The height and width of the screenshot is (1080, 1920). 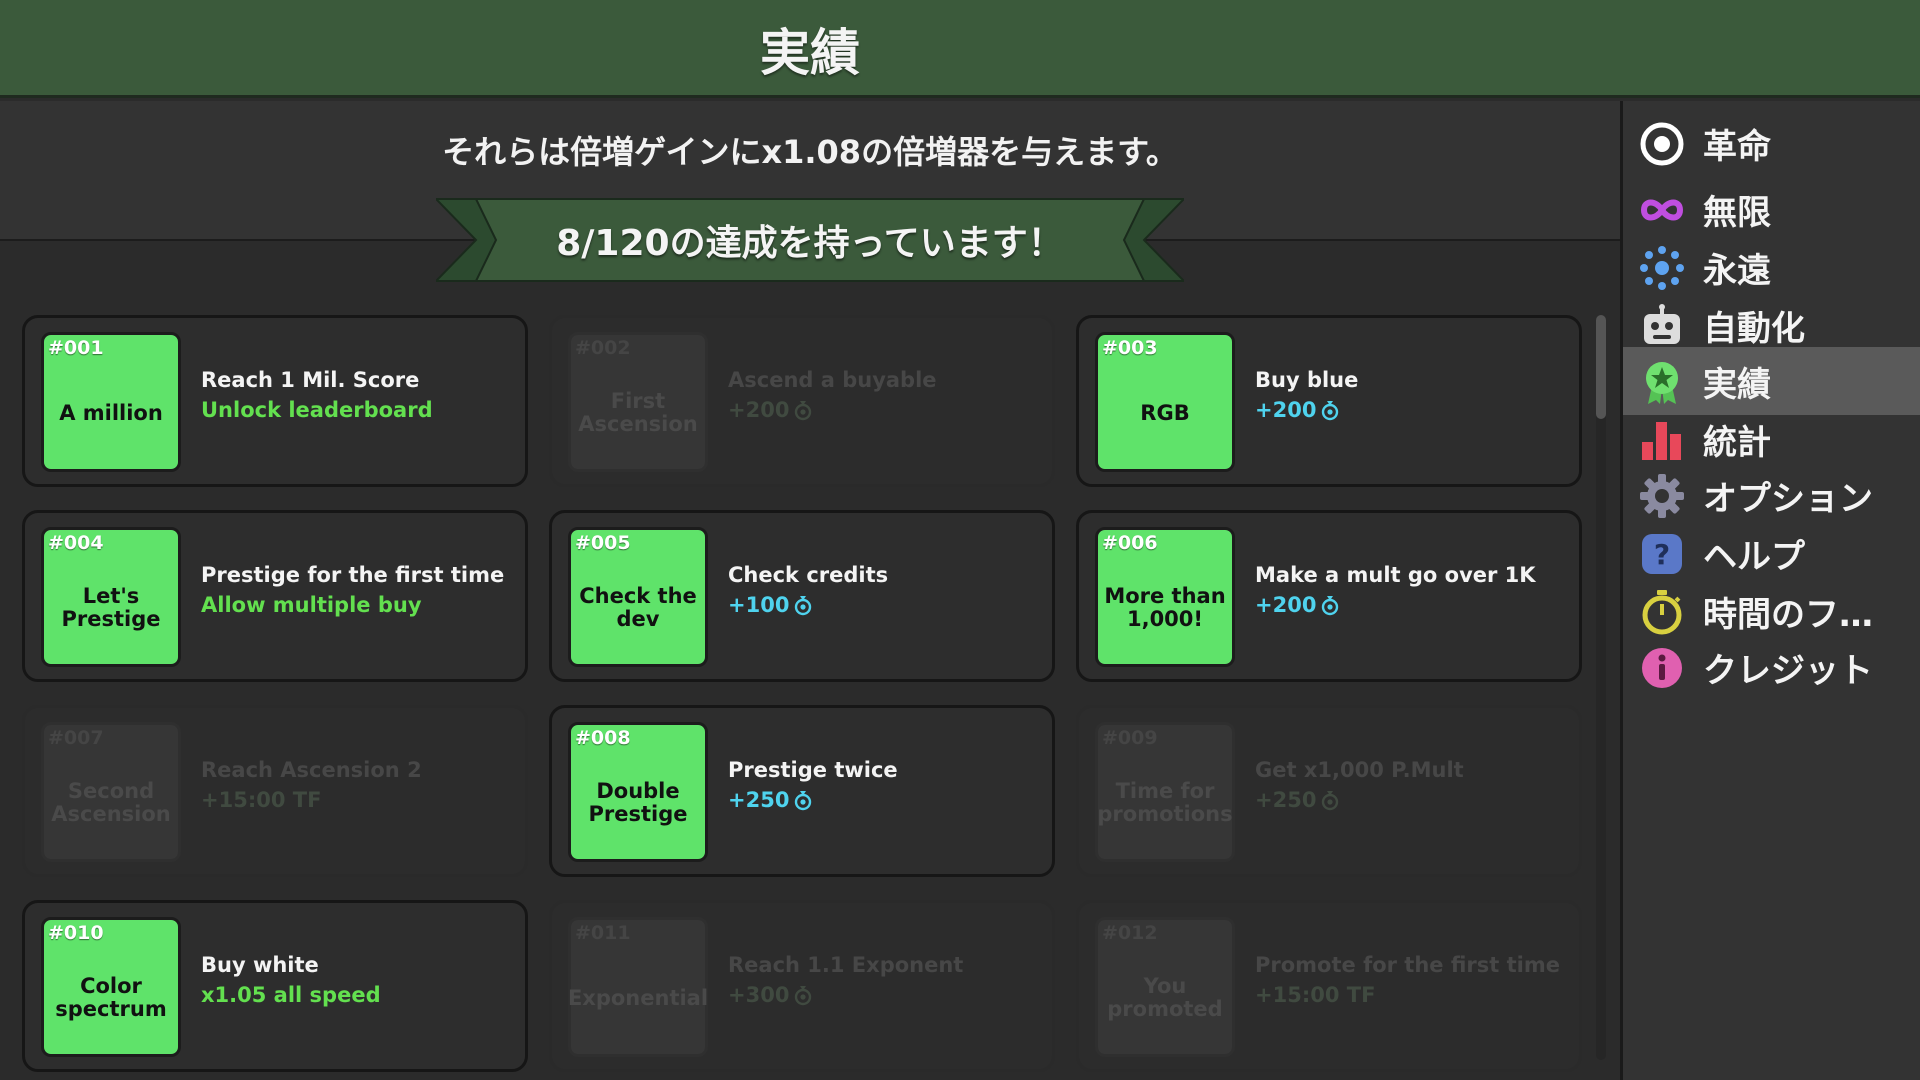 What do you see at coordinates (1662, 668) in the screenshot?
I see `info-icon` at bounding box center [1662, 668].